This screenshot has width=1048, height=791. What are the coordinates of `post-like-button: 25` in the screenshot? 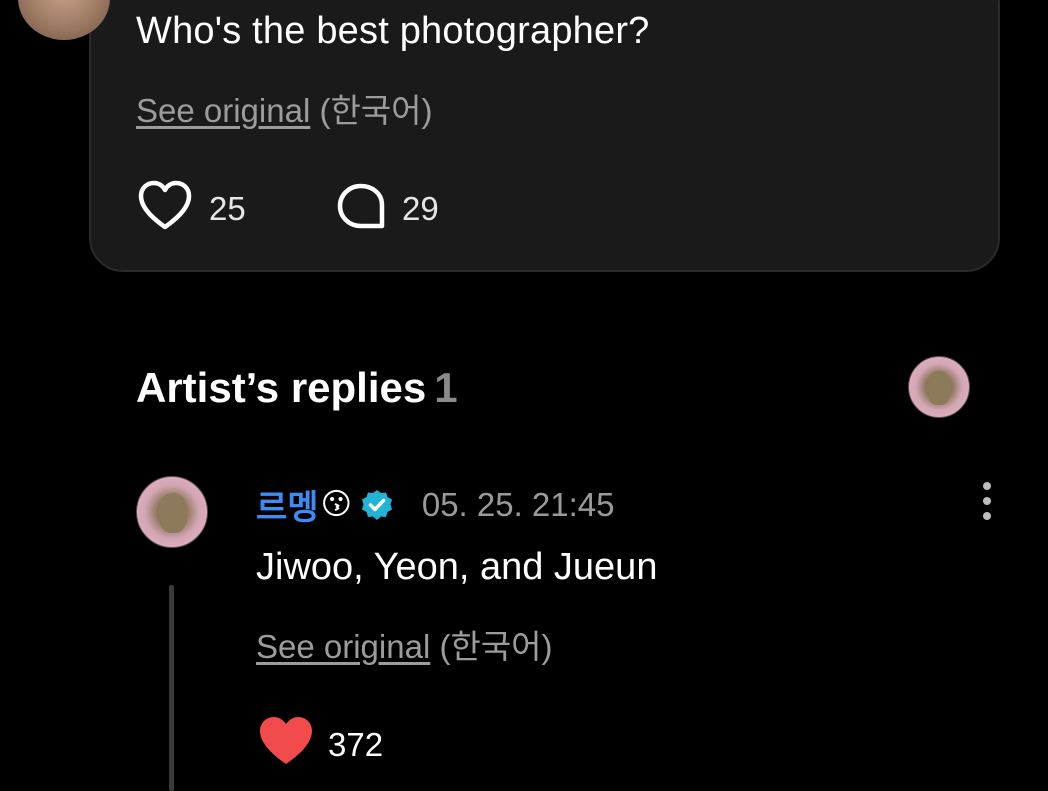 It's located at (191, 208).